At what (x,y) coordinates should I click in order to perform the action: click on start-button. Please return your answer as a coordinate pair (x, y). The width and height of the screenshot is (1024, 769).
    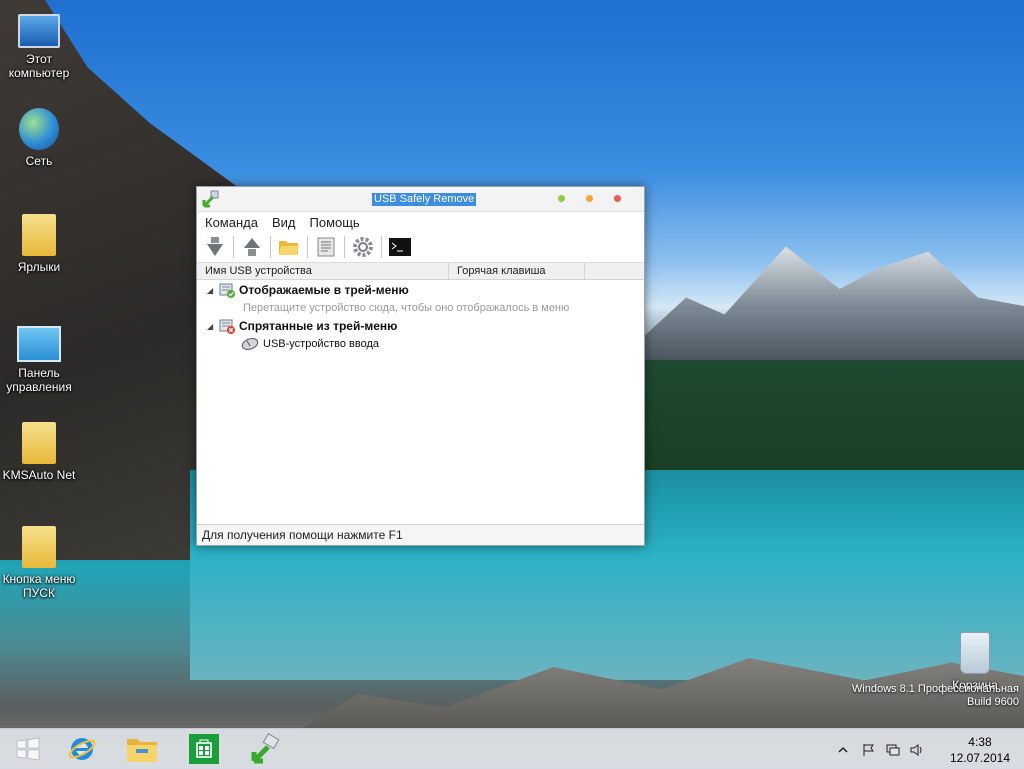
    Looking at the image, I should click on (28, 749).